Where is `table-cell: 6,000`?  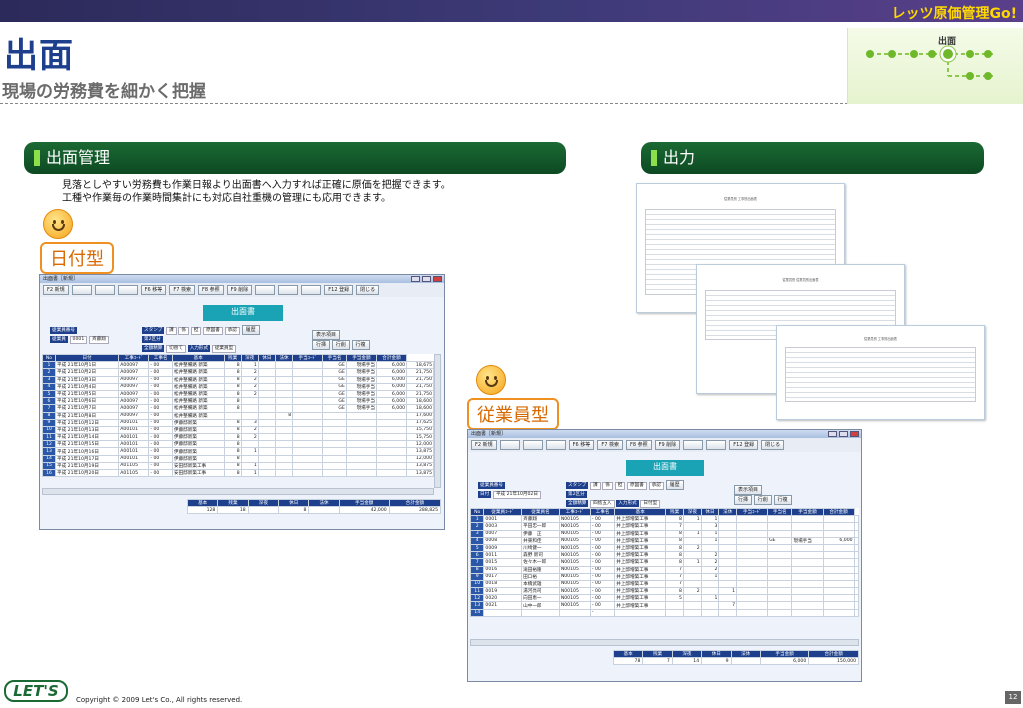 table-cell: 6,000 is located at coordinates (391, 365).